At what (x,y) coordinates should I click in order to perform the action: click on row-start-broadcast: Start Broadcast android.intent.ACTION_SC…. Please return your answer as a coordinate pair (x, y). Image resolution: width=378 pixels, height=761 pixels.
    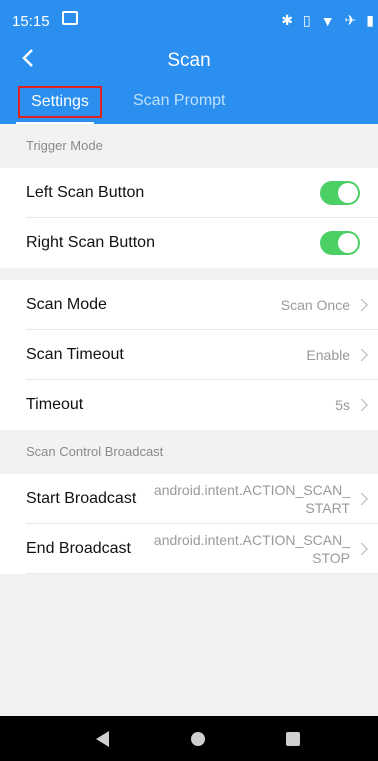
    Looking at the image, I should click on (189, 499).